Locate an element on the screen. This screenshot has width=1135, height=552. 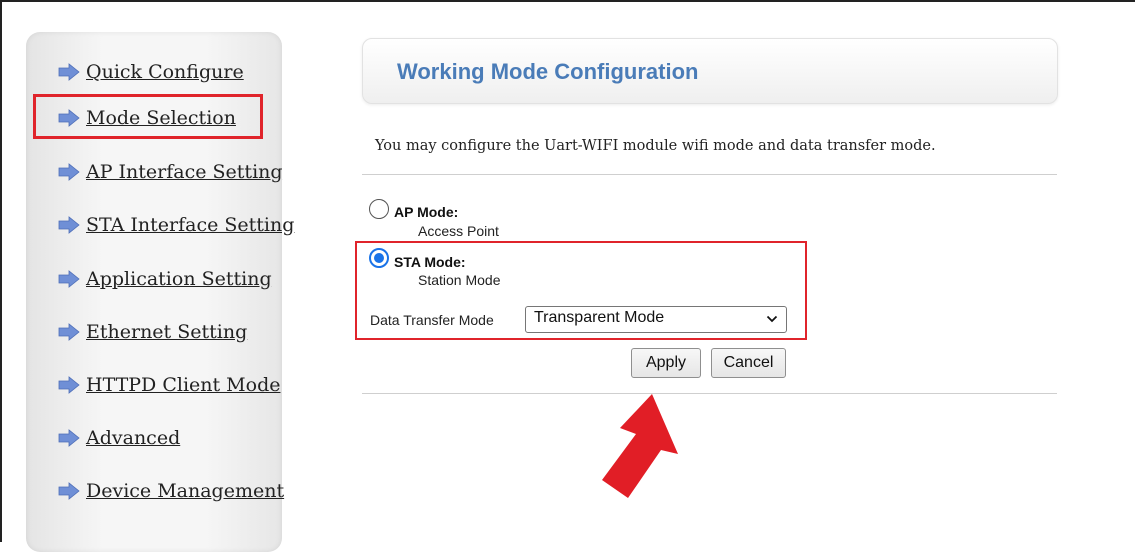
sidebar-item-label: HTTPD Client Mode is located at coordinates (183, 385).